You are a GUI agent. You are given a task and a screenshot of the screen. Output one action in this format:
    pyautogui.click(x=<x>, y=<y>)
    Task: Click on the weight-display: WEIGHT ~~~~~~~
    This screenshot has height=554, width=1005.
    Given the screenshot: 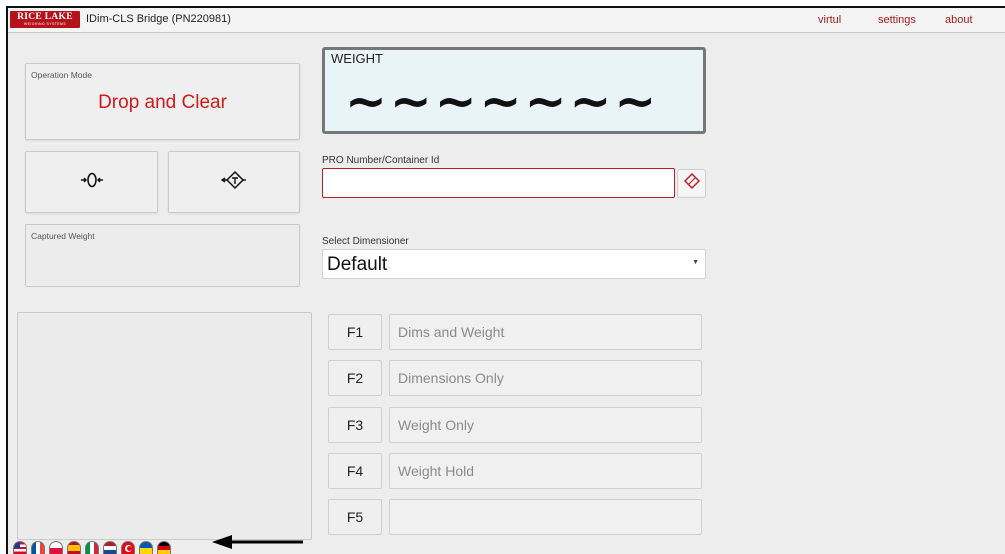 What is the action you would take?
    pyautogui.click(x=514, y=90)
    